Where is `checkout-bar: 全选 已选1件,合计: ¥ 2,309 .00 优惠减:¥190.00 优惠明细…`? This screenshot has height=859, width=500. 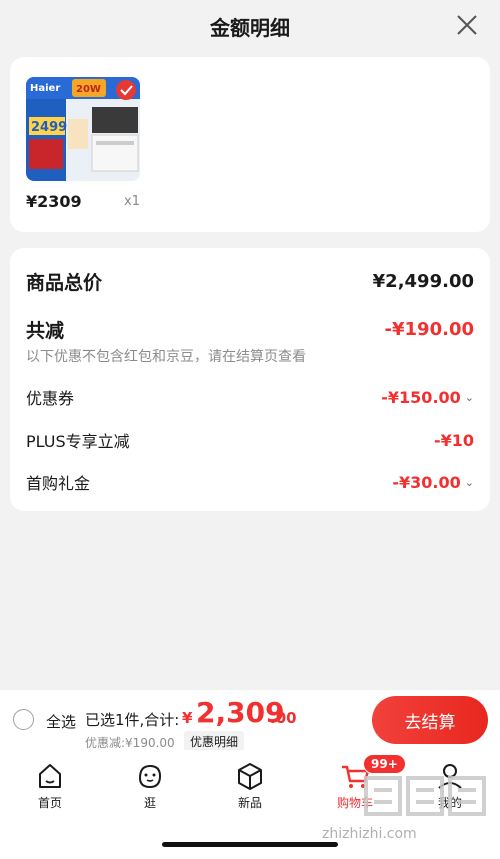
checkout-bar: 全选 已选1件,合计: ¥ 2,309 .00 优惠减:¥190.00 优惠明细… is located at coordinates (250, 721).